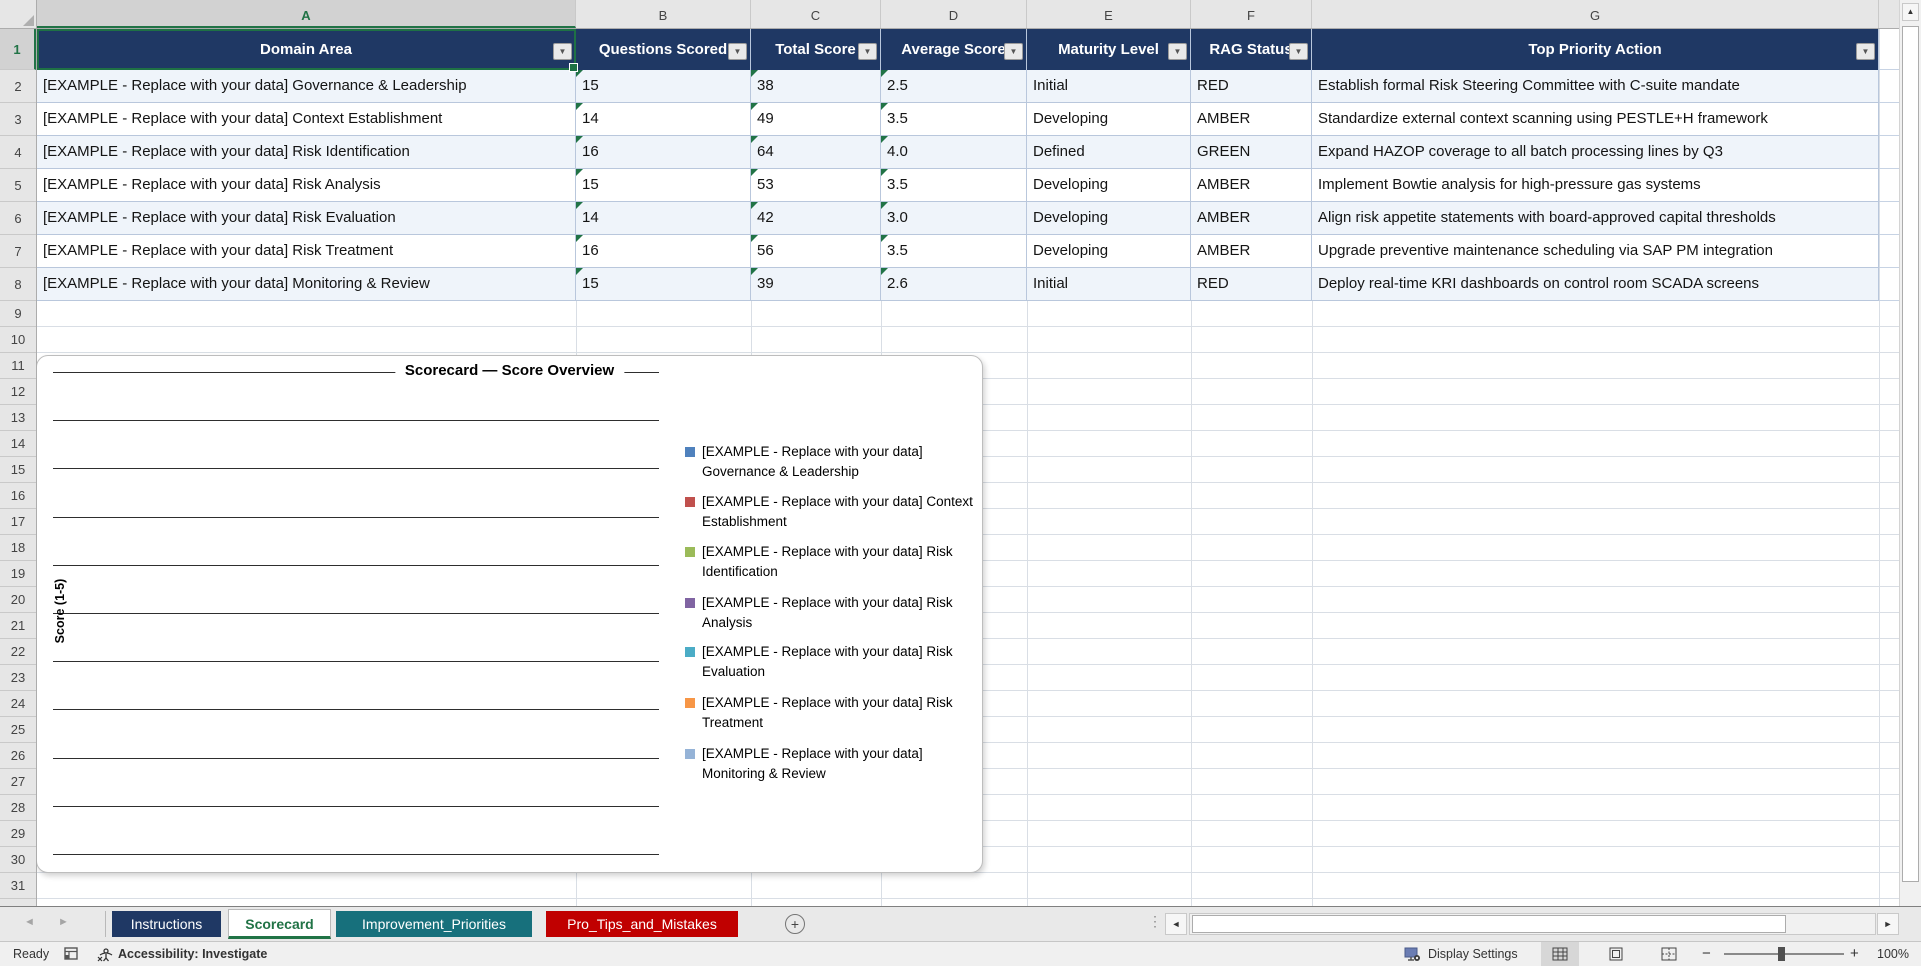 The image size is (1921, 966). Describe the element at coordinates (18, 366) in the screenshot. I see `row-header-11: 11` at that location.